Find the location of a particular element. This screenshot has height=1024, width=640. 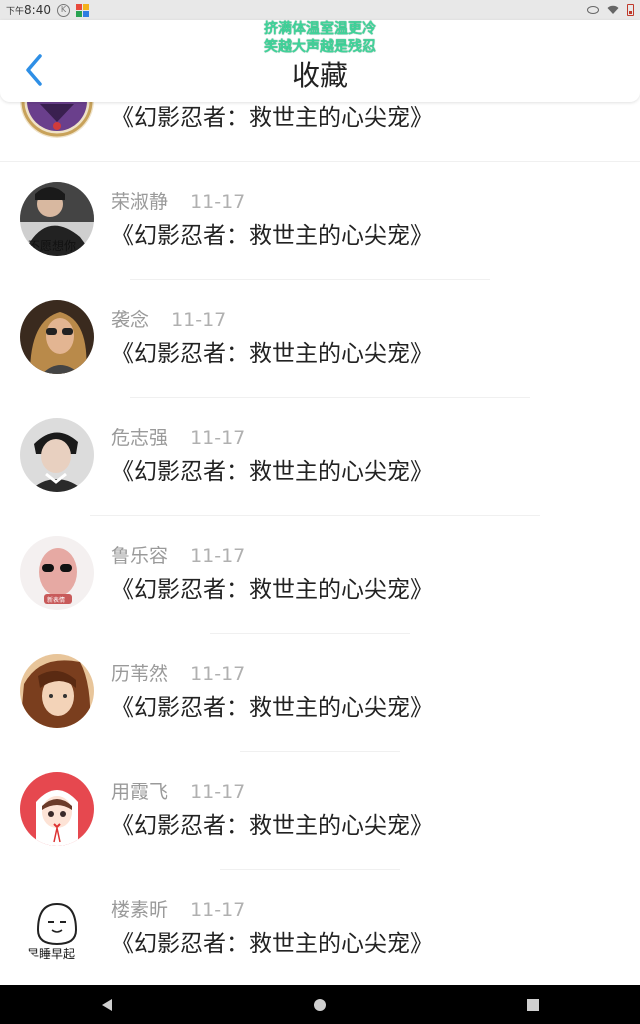

item-author: 鲁乐容 is located at coordinates (140, 556).